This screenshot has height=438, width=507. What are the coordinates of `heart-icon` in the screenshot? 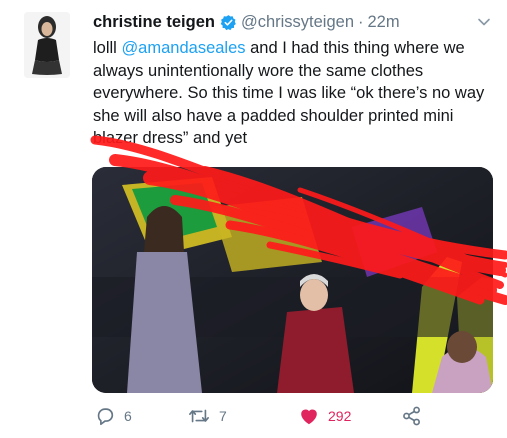 It's located at (309, 416).